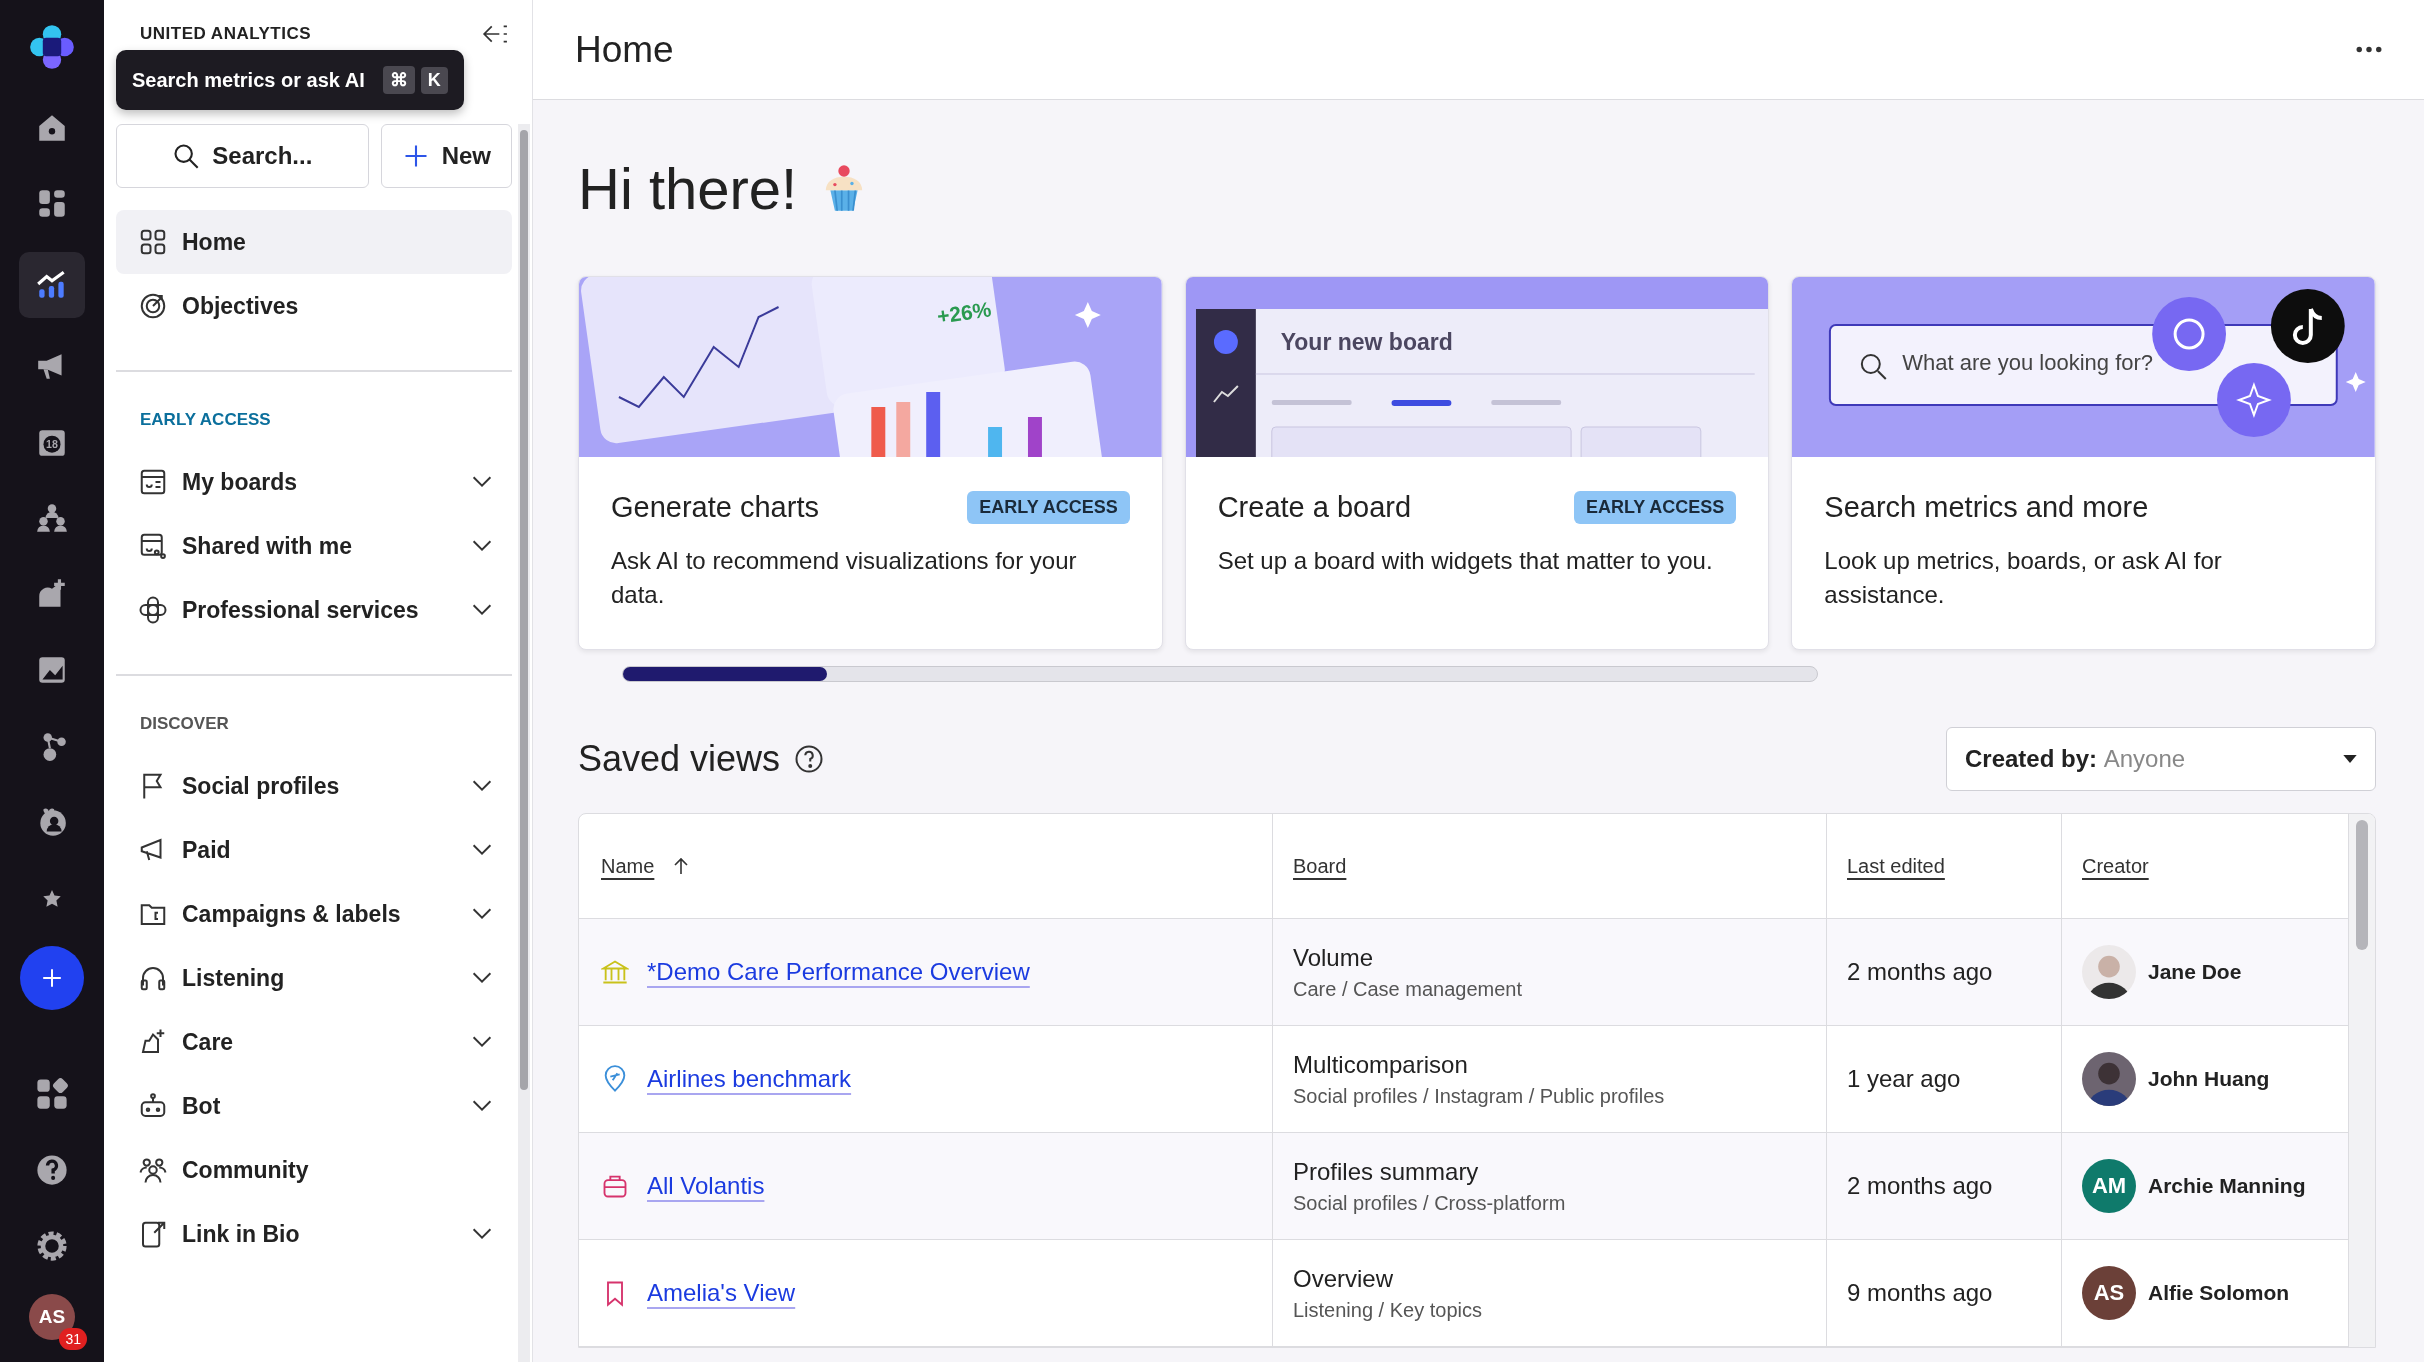 Image resolution: width=2424 pixels, height=1362 pixels. What do you see at coordinates (2369, 49) in the screenshot?
I see `more-options-icon` at bounding box center [2369, 49].